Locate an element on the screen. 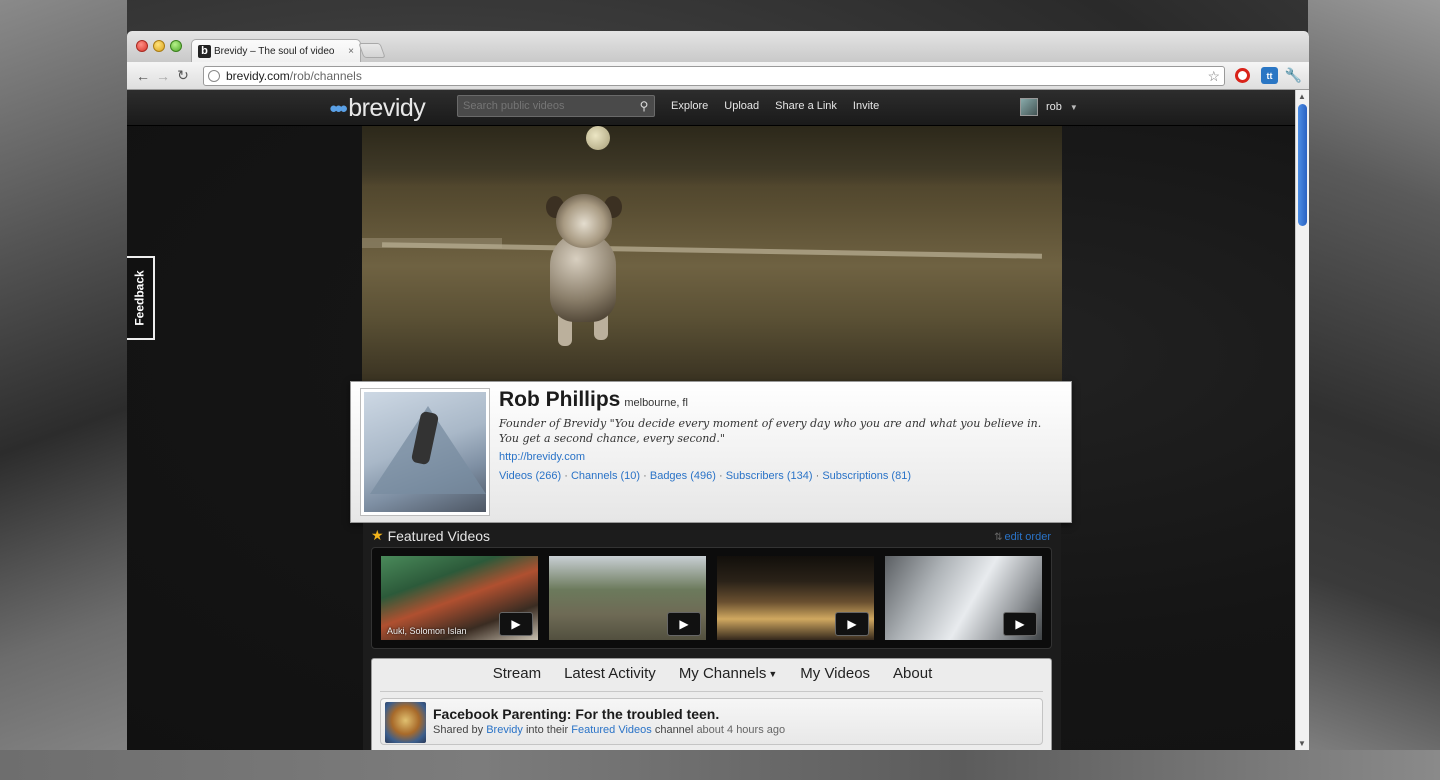  scroll-up-icon: ▲ is located at coordinates (1302, 96).